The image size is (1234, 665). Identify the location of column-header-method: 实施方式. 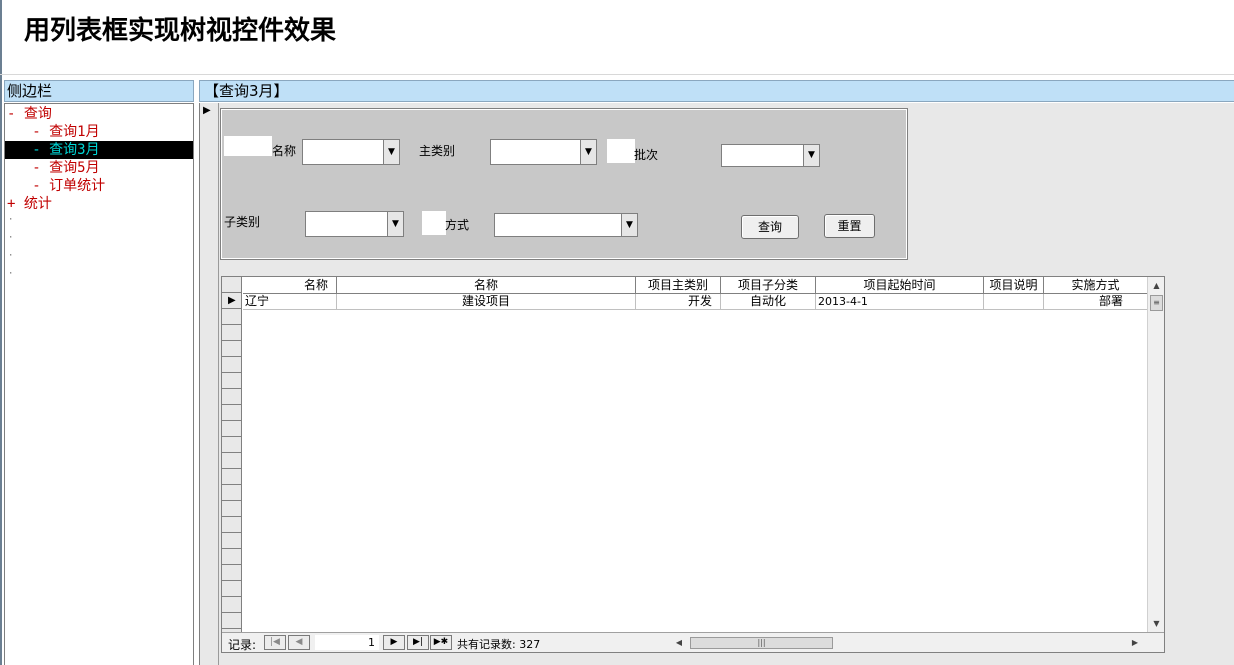
(1096, 285).